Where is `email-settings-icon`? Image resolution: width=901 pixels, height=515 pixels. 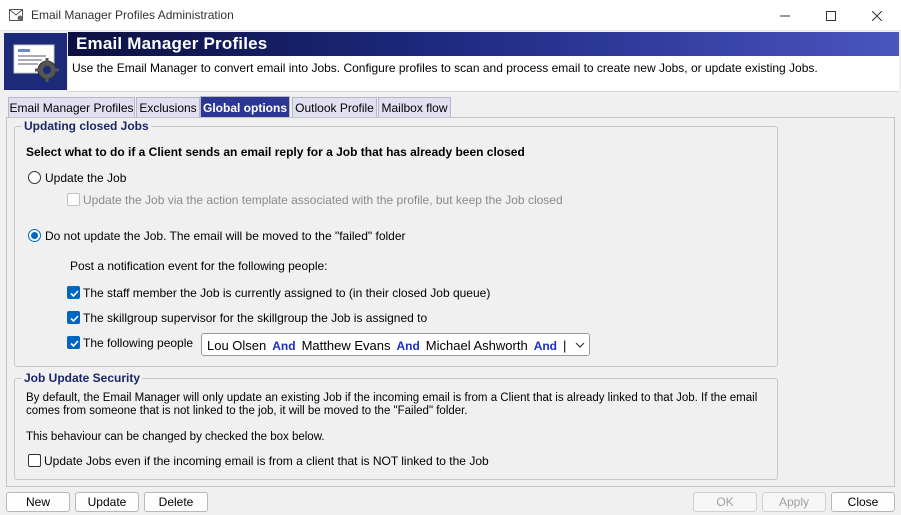 email-settings-icon is located at coordinates (36, 63).